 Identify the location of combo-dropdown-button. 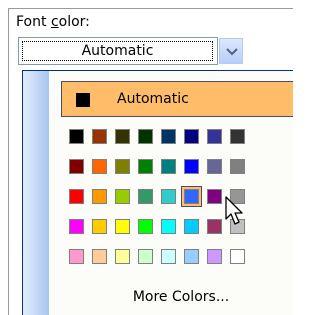
(231, 51).